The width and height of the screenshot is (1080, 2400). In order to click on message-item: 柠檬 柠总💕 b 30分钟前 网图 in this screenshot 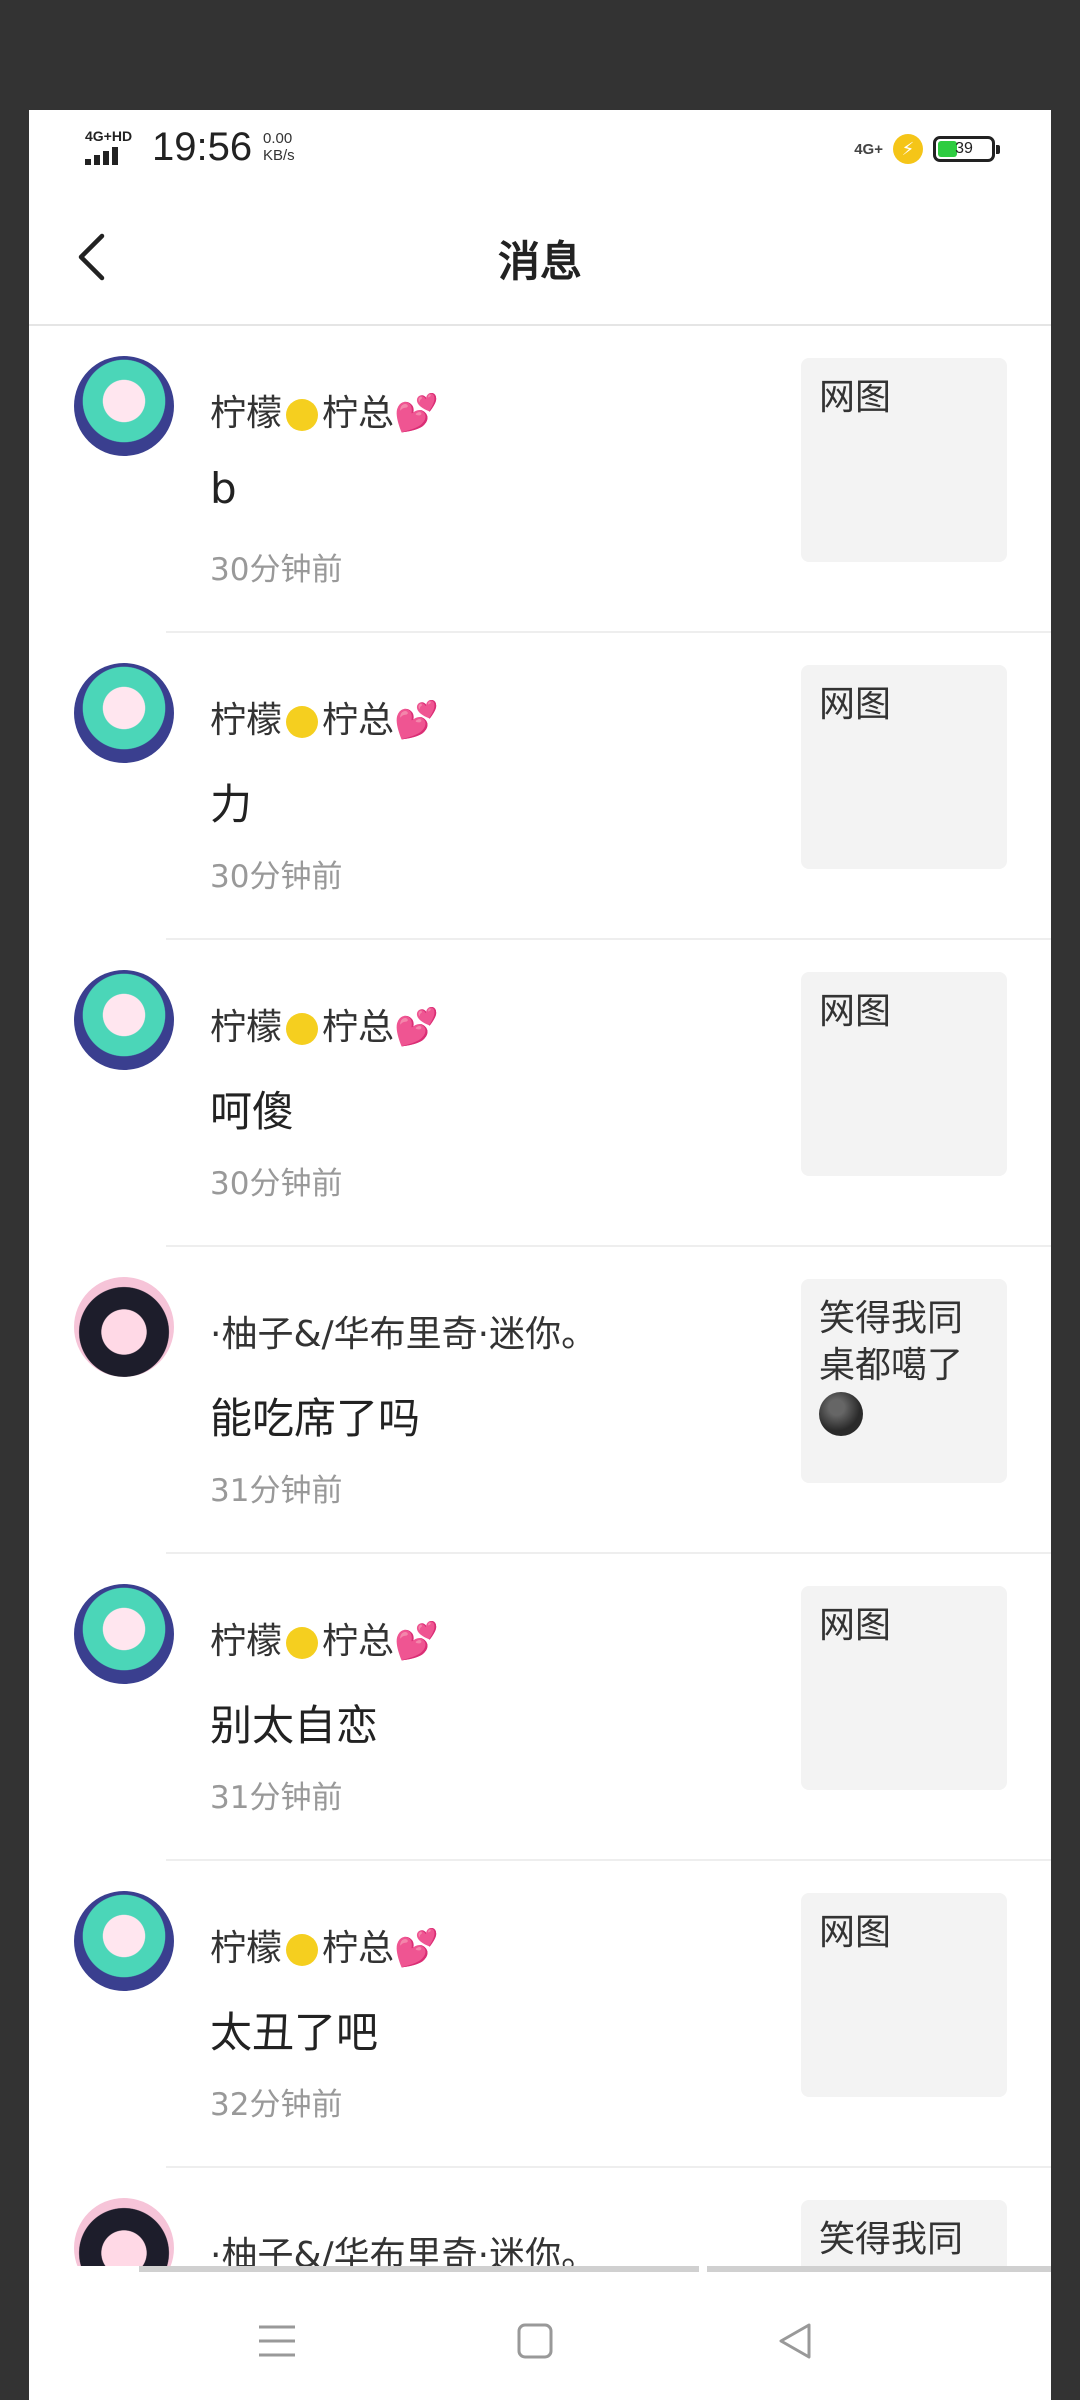, I will do `click(540, 479)`.